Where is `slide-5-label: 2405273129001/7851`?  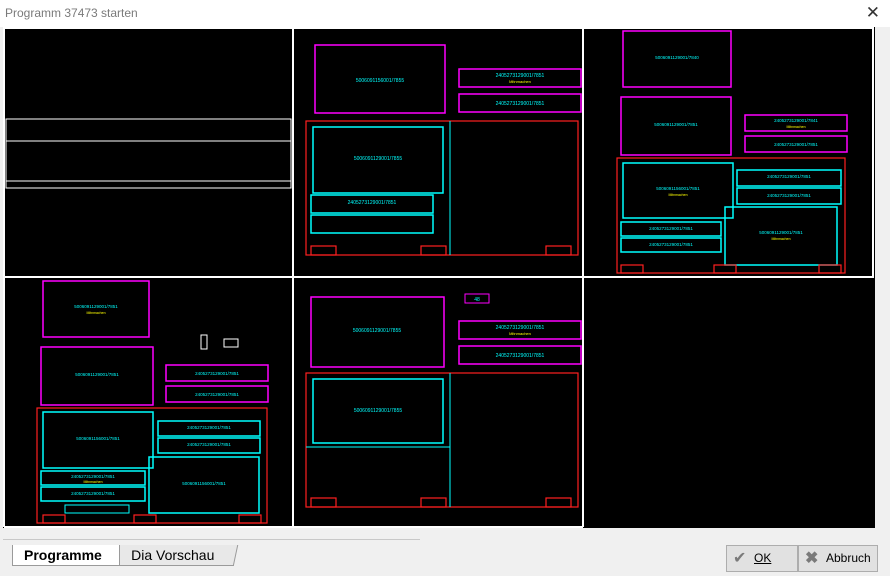 slide-5-label: 2405273129001/7851 is located at coordinates (520, 356).